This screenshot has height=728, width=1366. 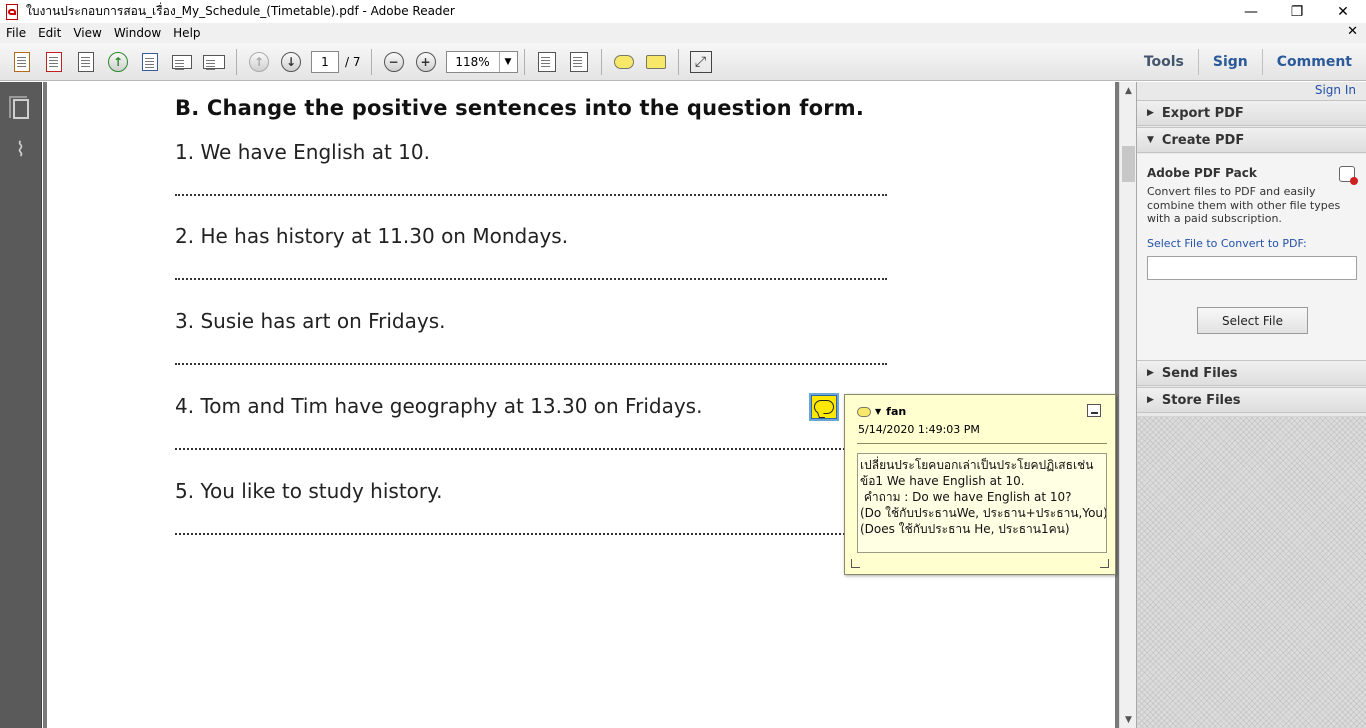 What do you see at coordinates (353, 61) in the screenshot?
I see `page-total: / 7` at bounding box center [353, 61].